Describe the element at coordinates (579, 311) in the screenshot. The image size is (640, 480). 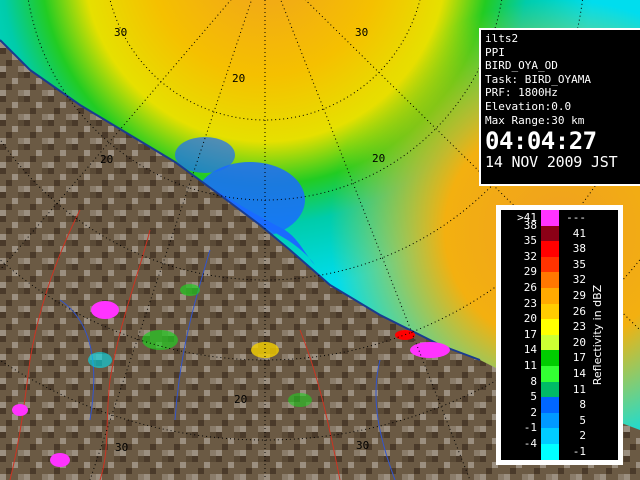
I see `legend-lower-value: 26` at that location.